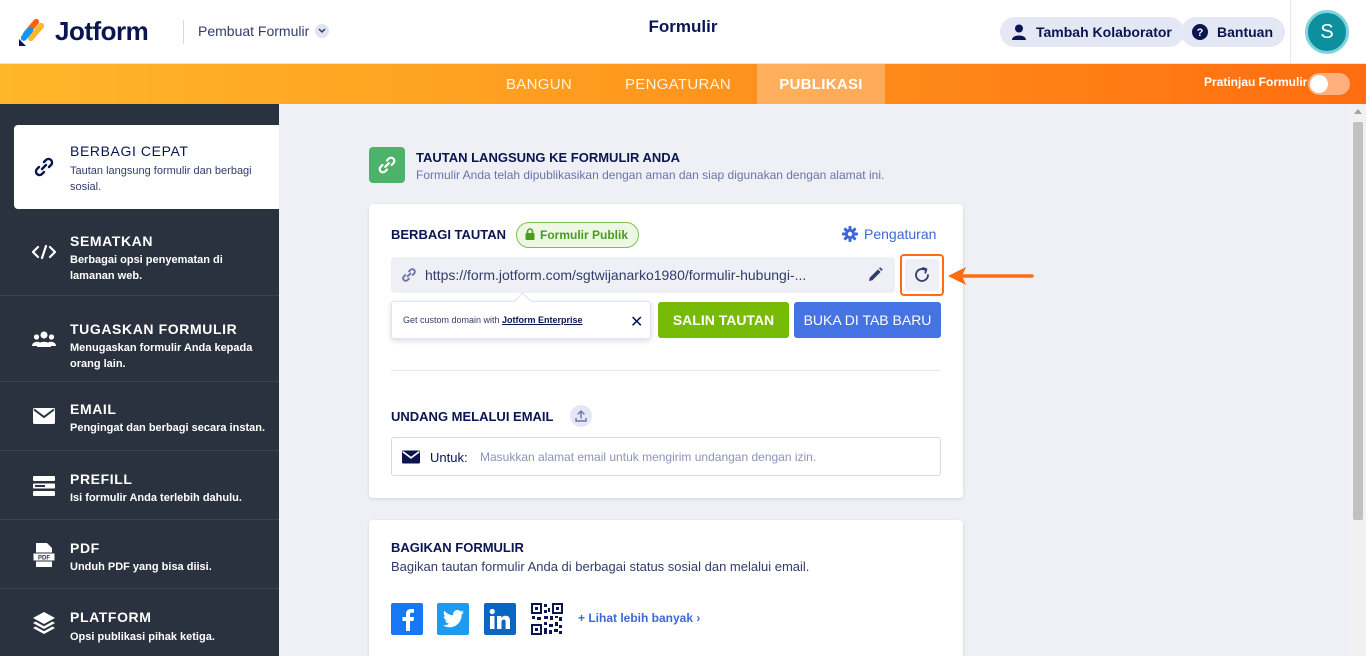 This screenshot has width=1366, height=656. I want to click on chevron-down-icon, so click(322, 31).